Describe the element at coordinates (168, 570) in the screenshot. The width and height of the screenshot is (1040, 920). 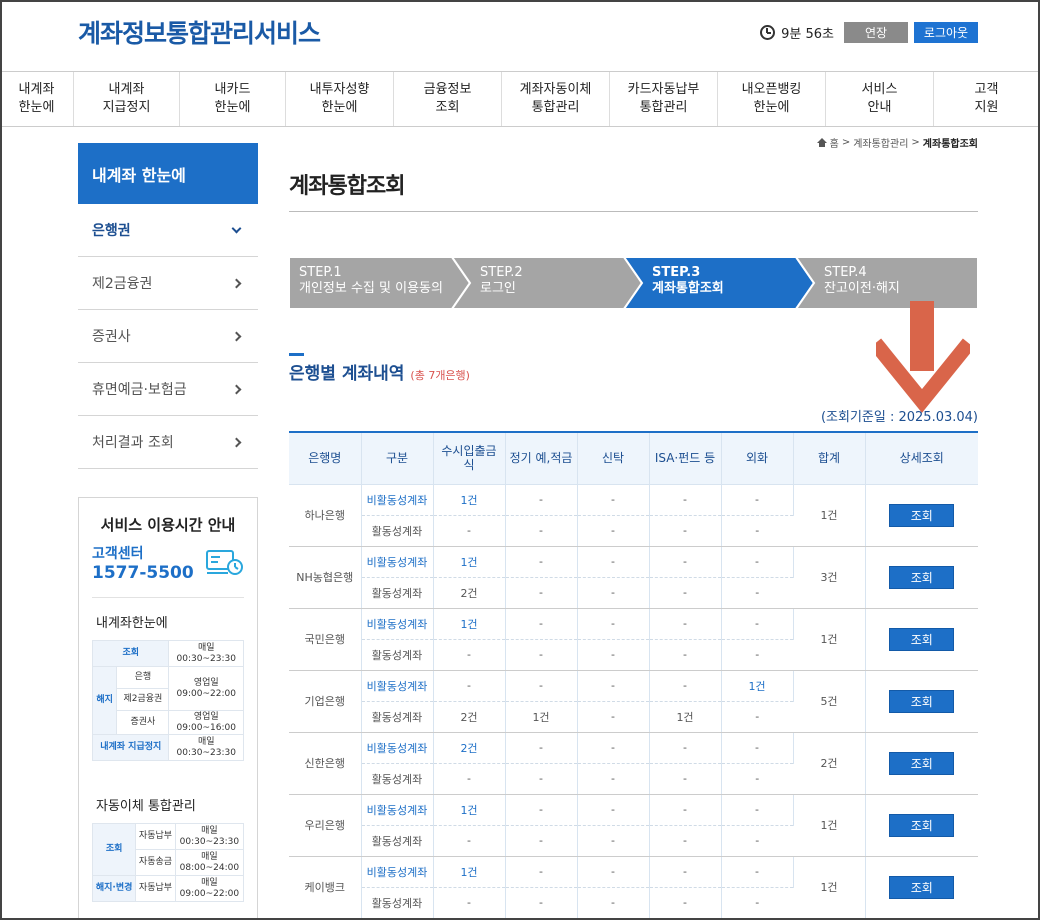
I see `customer-center: 고객센터 1577-5500` at that location.